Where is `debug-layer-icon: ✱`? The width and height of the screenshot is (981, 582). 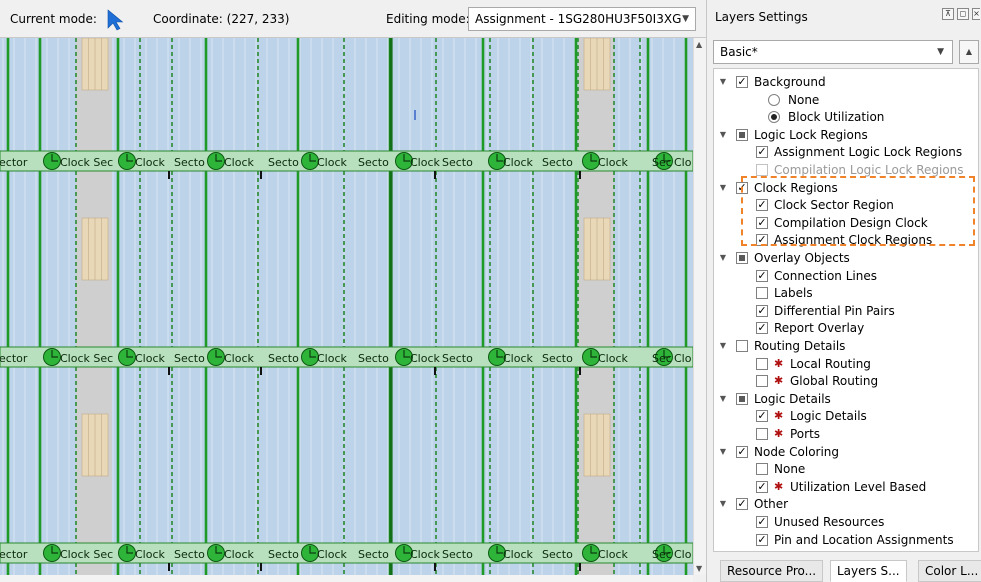 debug-layer-icon: ✱ is located at coordinates (779, 416).